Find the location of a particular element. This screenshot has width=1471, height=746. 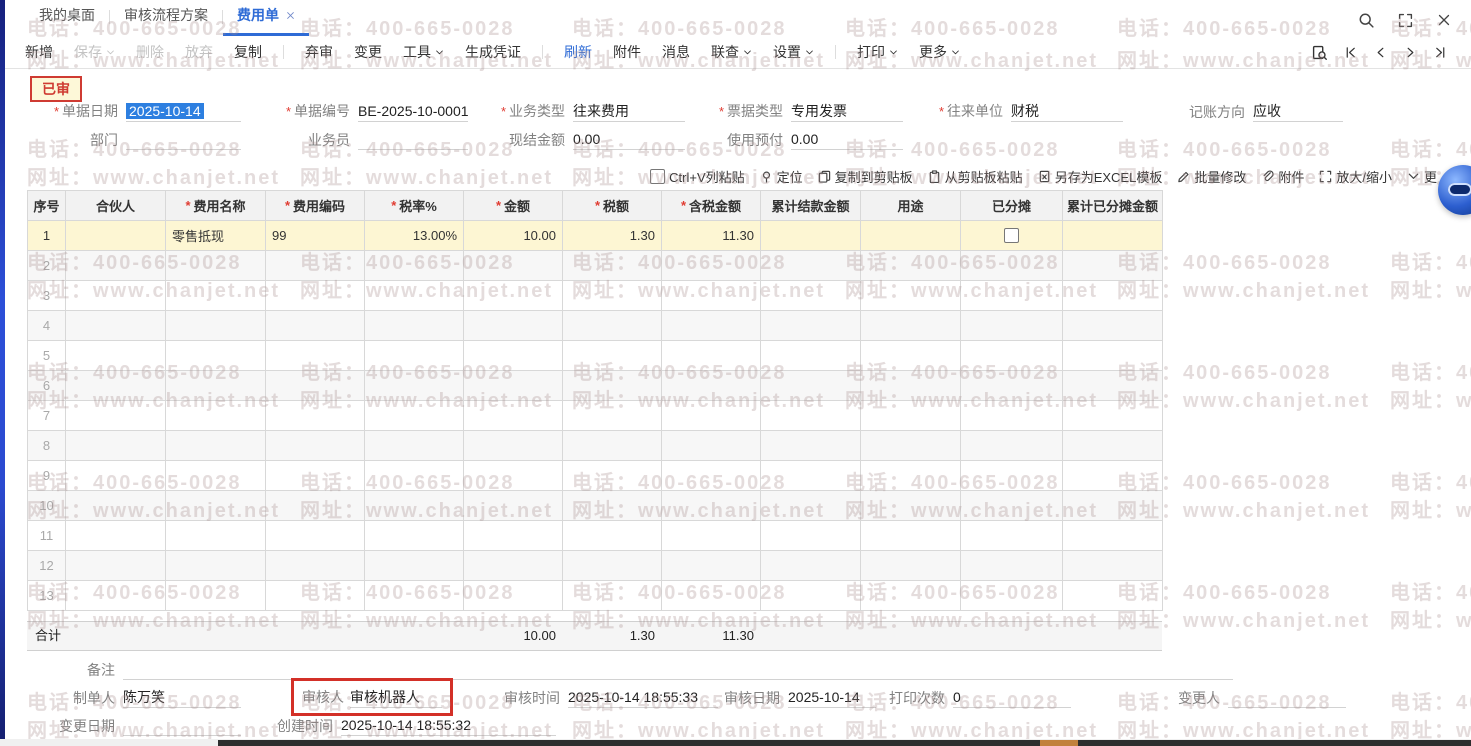

cell-empty: 4 is located at coordinates (47, 326).